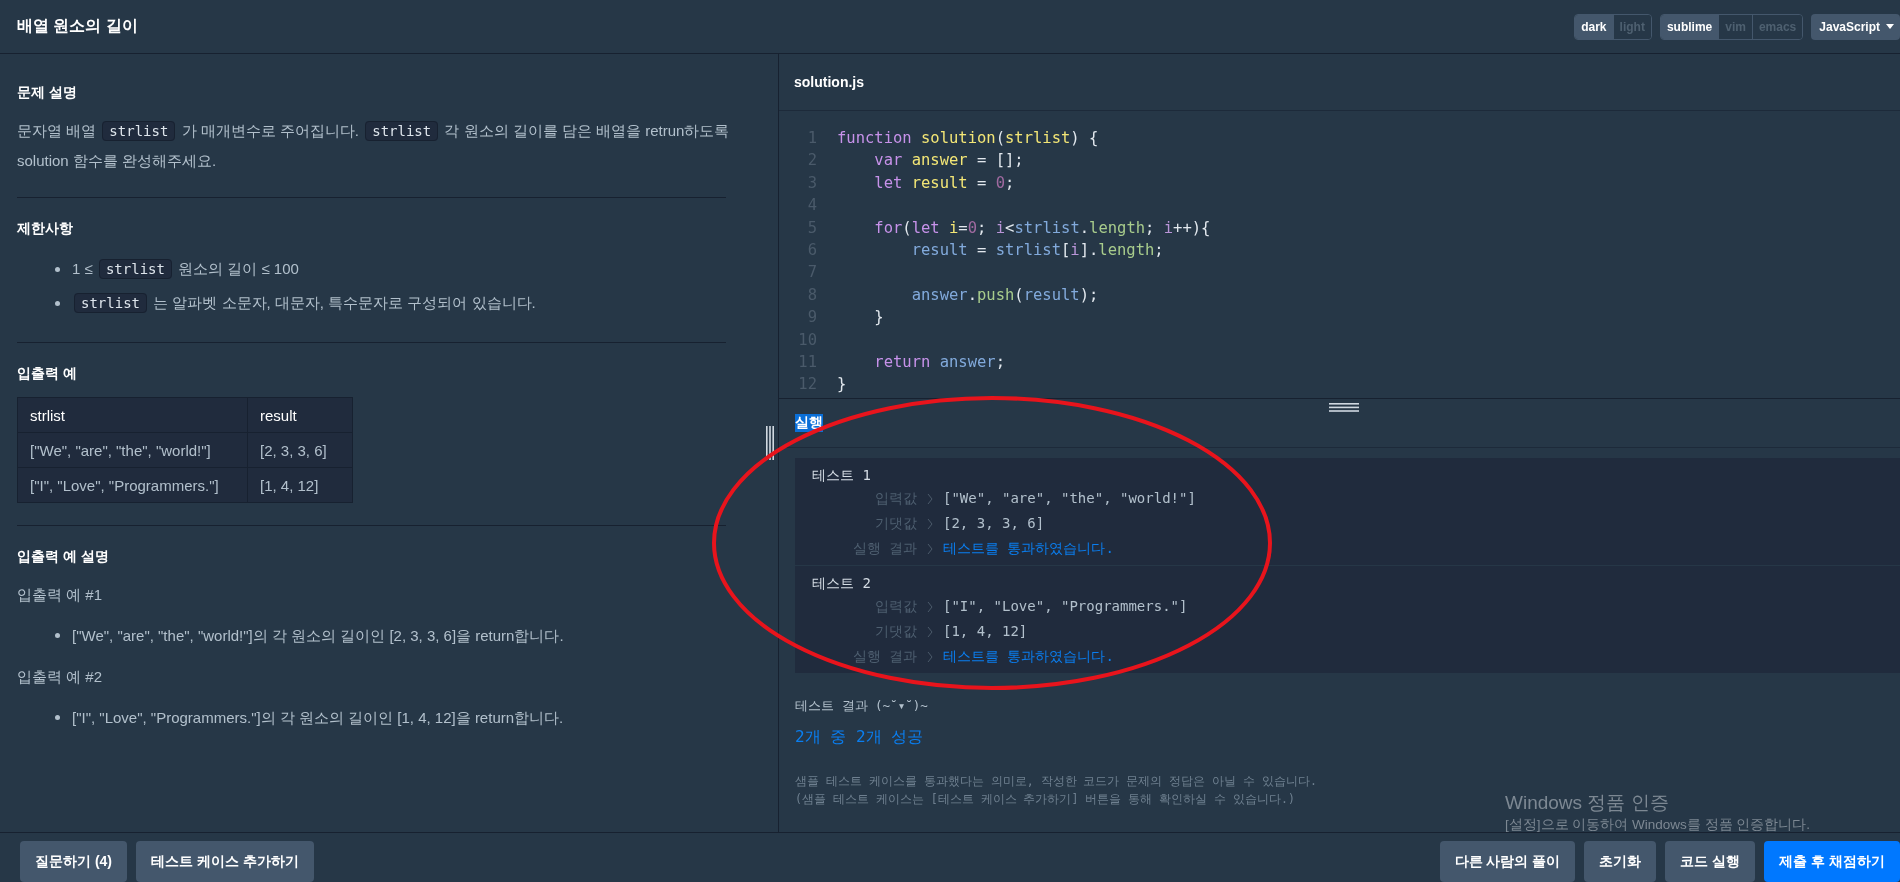 This screenshot has height=882, width=1900. What do you see at coordinates (1689, 26) in the screenshot?
I see `toggle-option: sublime` at bounding box center [1689, 26].